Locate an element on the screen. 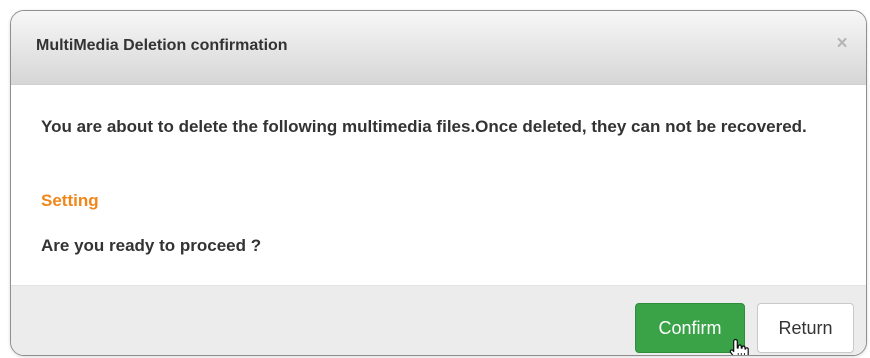  close-icon: × is located at coordinates (842, 44).